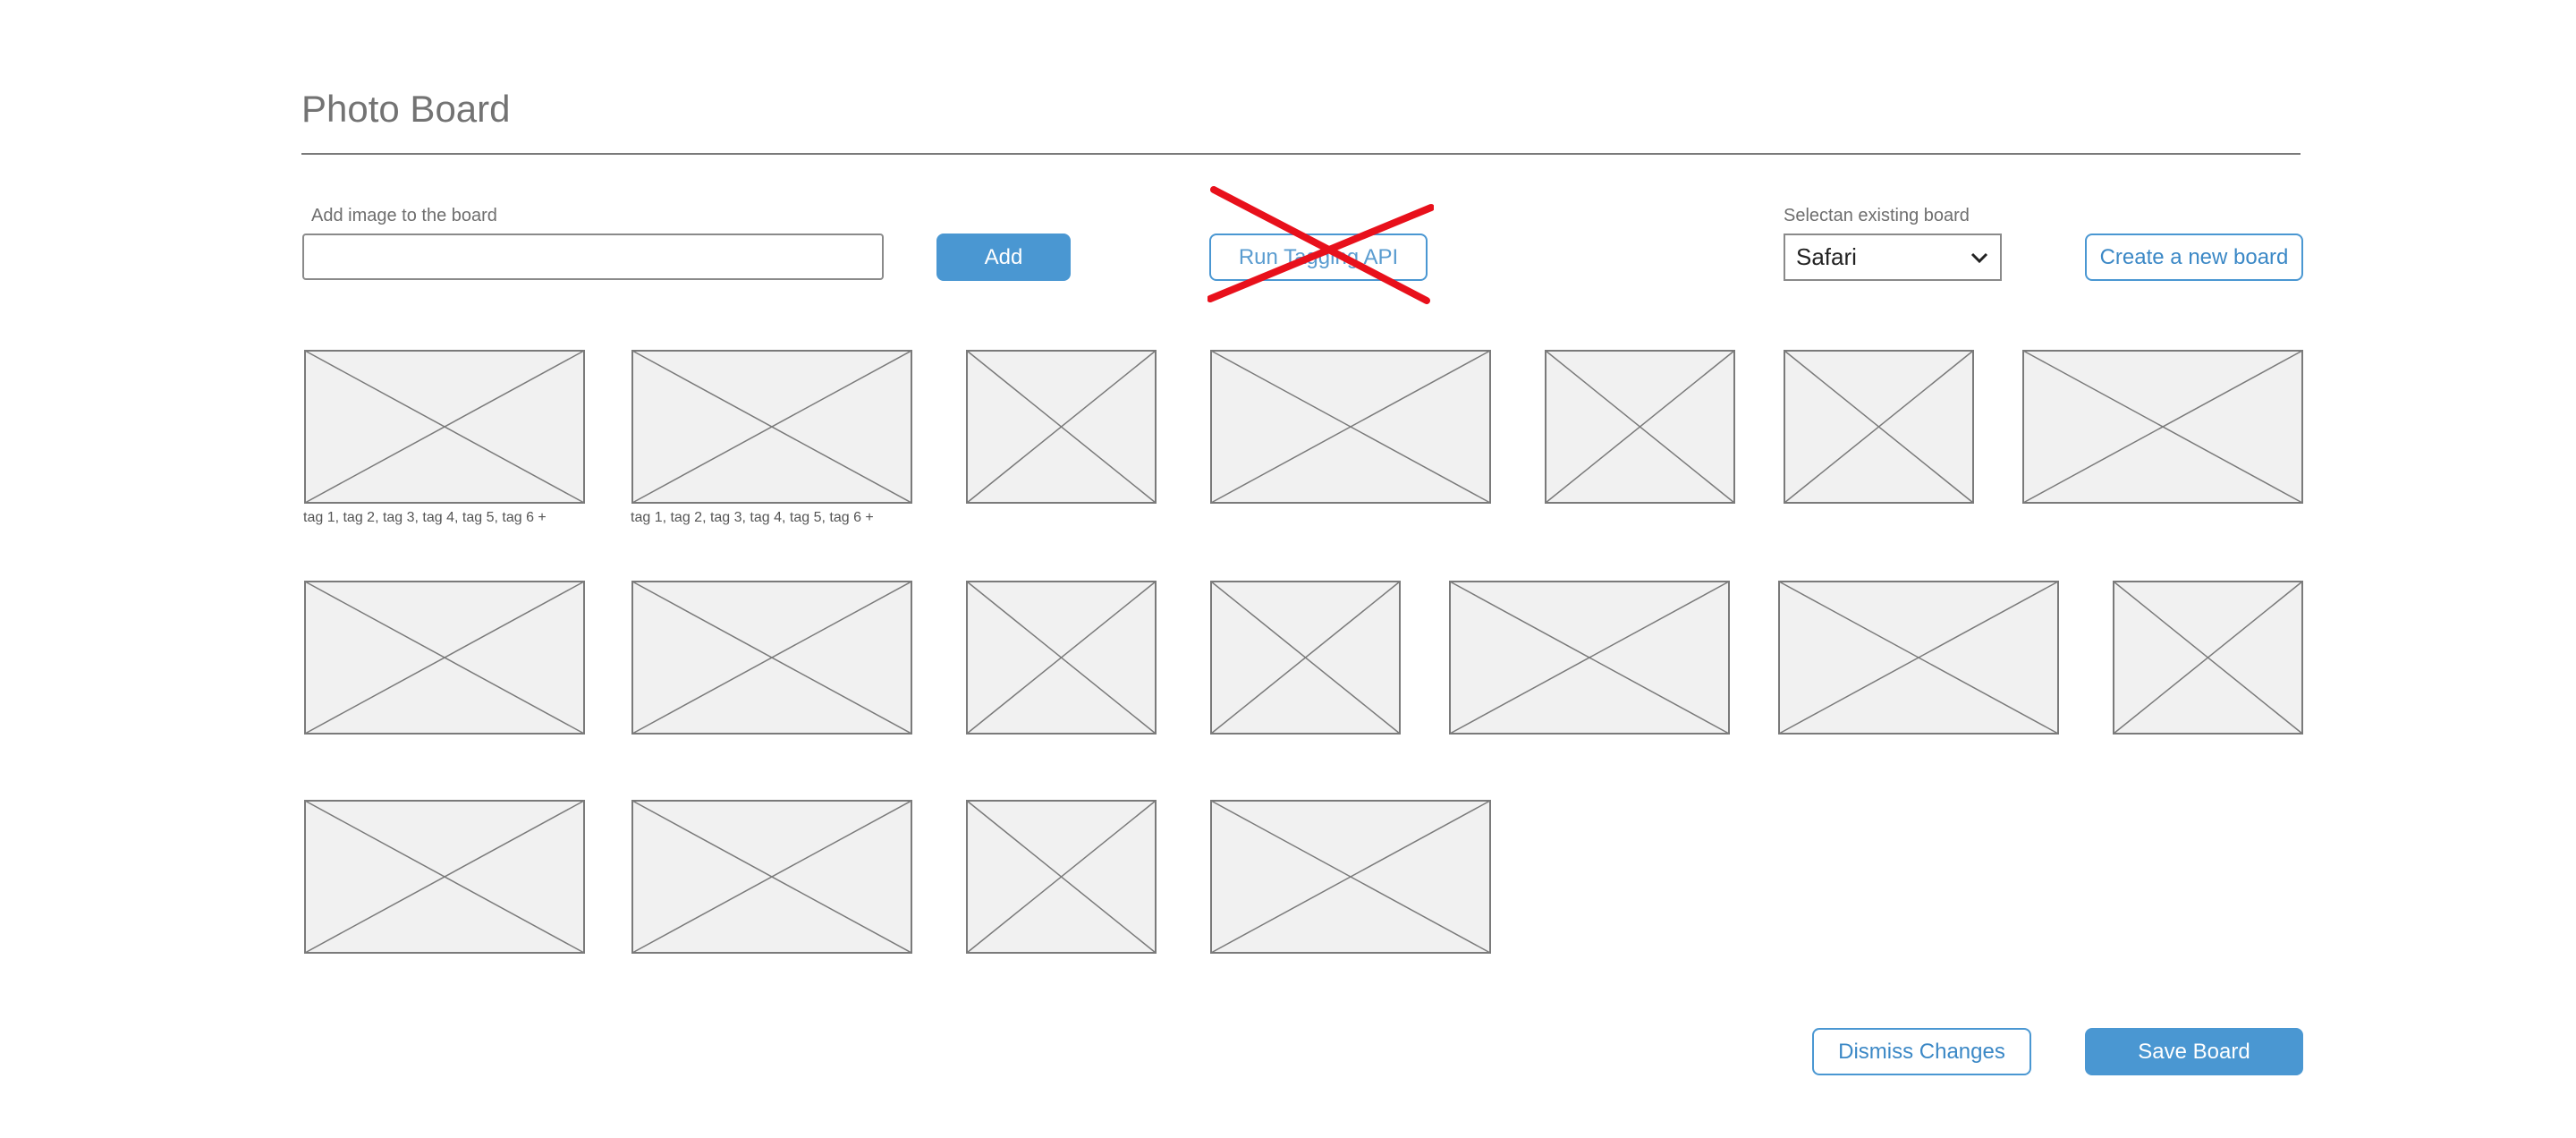 This screenshot has width=2576, height=1138. Describe the element at coordinates (2194, 1051) in the screenshot. I see `save-board-button: Save Board` at that location.